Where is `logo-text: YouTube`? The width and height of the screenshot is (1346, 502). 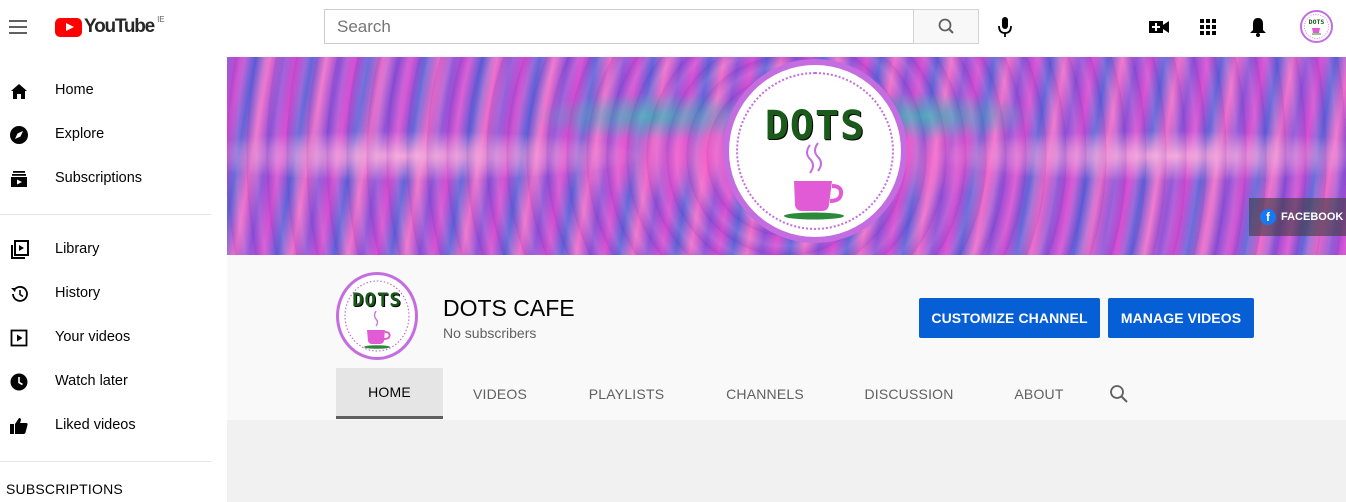
logo-text: YouTube is located at coordinates (119, 26).